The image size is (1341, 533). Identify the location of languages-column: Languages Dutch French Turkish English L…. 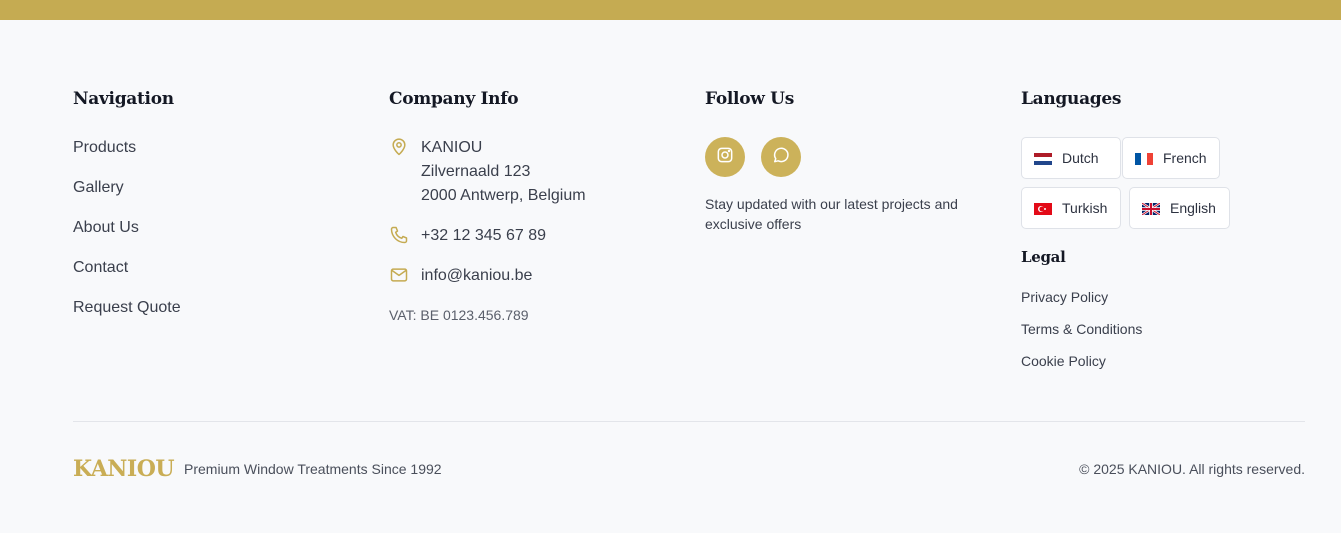
(1166, 228).